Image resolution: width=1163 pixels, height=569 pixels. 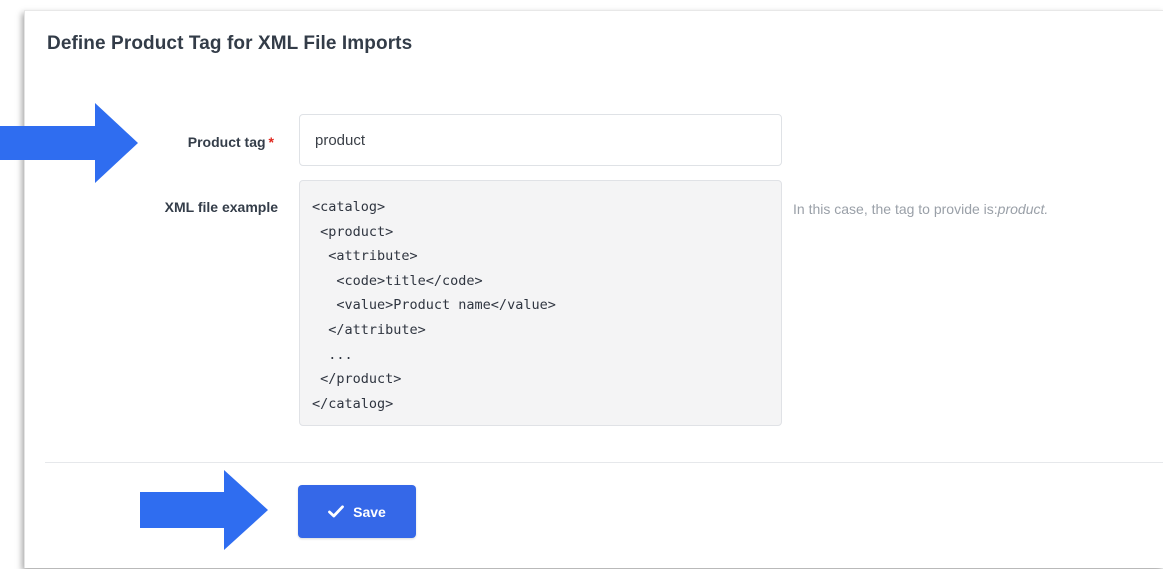 What do you see at coordinates (369, 511) in the screenshot?
I see `save-button-label: Save` at bounding box center [369, 511].